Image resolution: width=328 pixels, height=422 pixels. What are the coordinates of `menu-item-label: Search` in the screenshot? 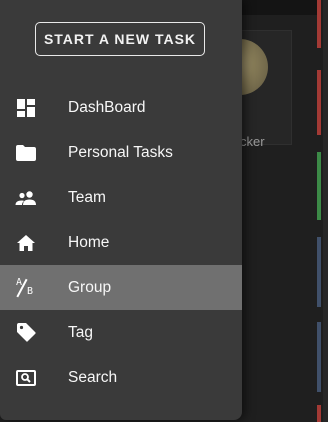 It's located at (93, 377).